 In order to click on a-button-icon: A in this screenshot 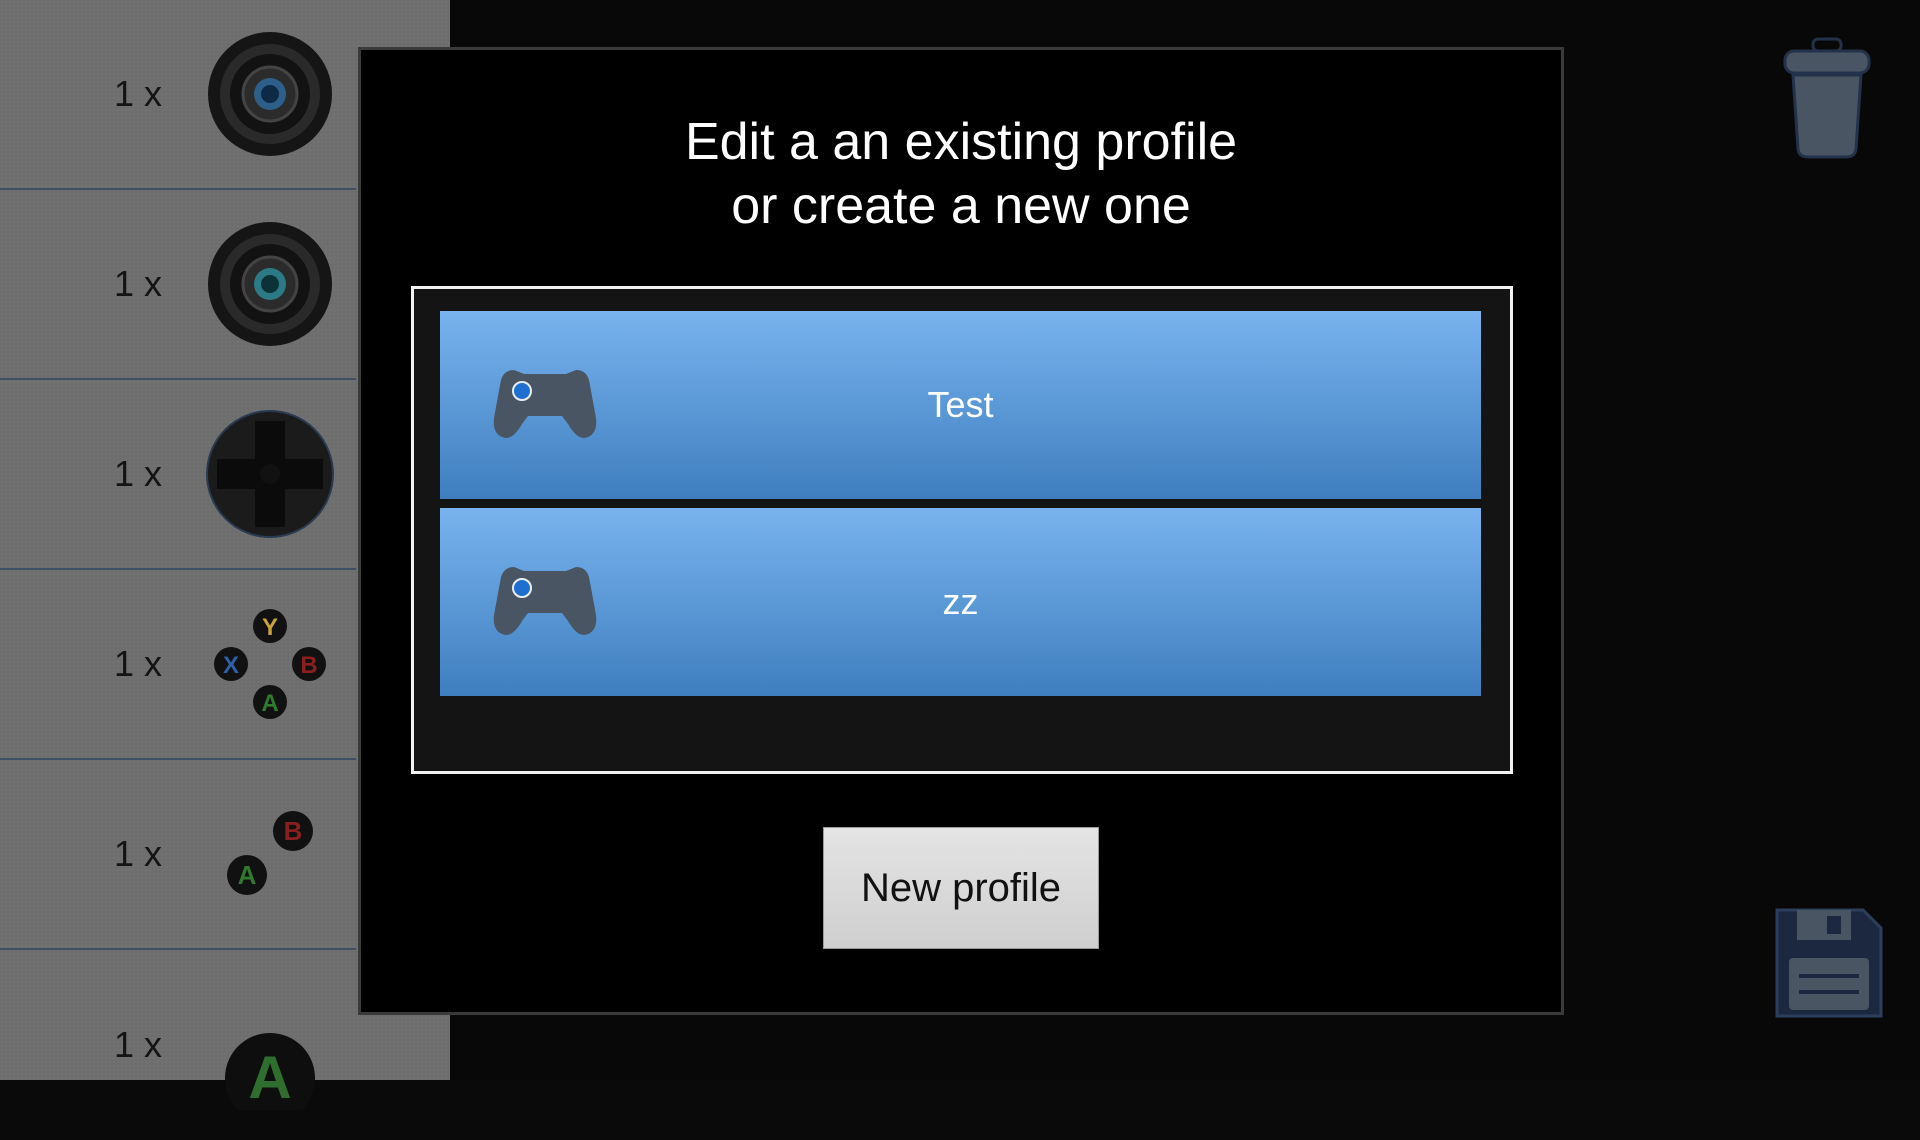, I will do `click(270, 1071)`.